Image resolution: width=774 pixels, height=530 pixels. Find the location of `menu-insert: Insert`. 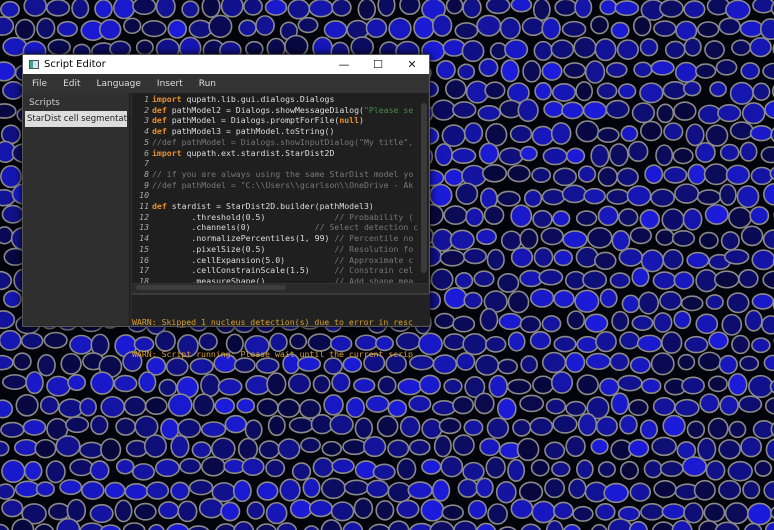

menu-insert: Insert is located at coordinates (170, 84).